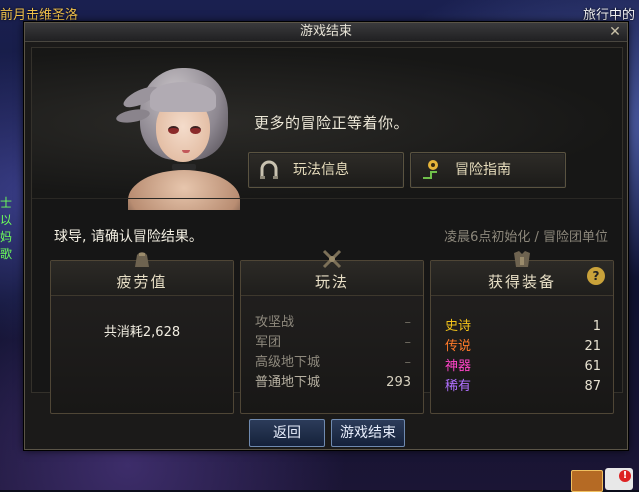  I want to click on rarity-name: 稀有, so click(458, 386).